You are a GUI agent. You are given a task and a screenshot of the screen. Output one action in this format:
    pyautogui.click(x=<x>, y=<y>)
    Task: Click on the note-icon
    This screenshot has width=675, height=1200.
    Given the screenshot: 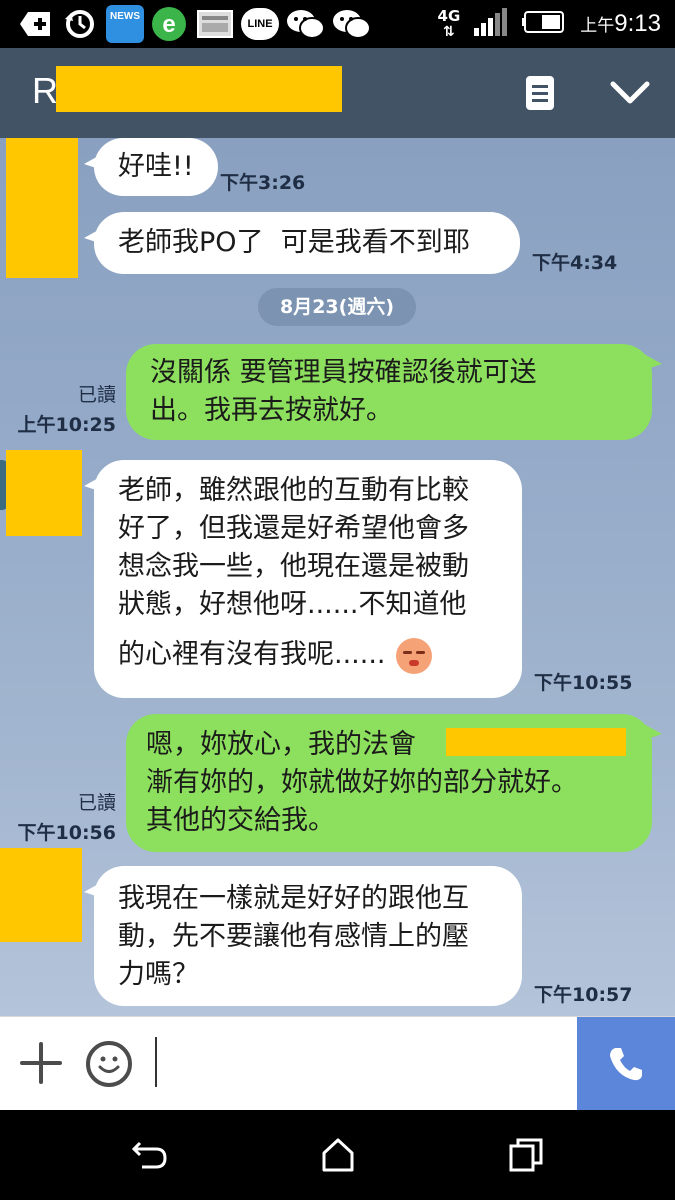 What is the action you would take?
    pyautogui.click(x=540, y=95)
    